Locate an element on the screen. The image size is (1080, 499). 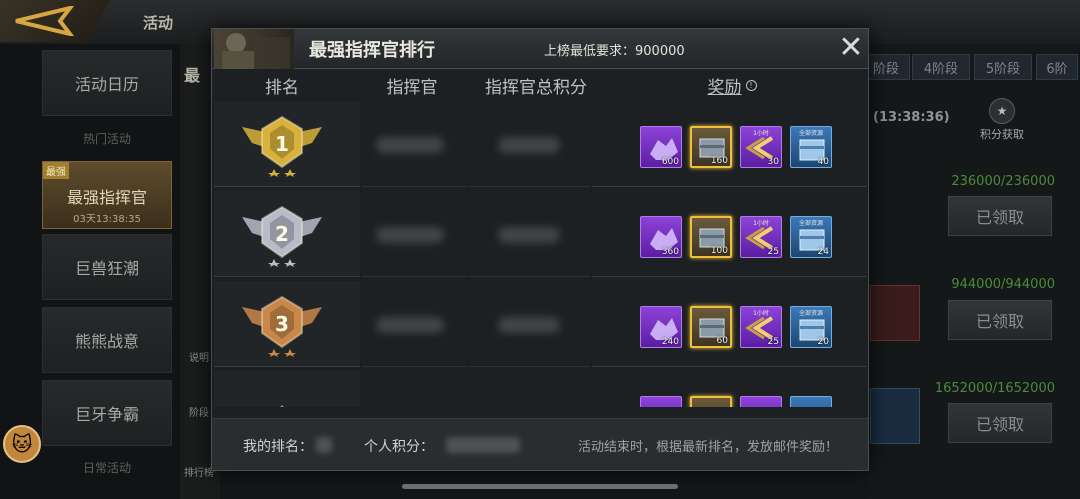
modal-title: 最强指挥官排行 is located at coordinates (372, 50).